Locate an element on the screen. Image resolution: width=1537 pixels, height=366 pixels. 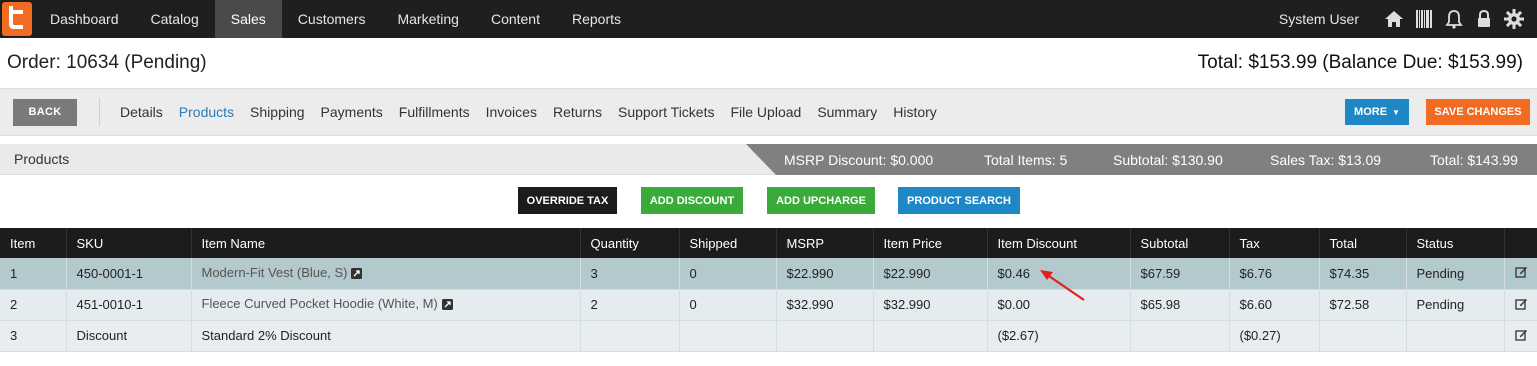
col-shipped: Shipped is located at coordinates (728, 243).